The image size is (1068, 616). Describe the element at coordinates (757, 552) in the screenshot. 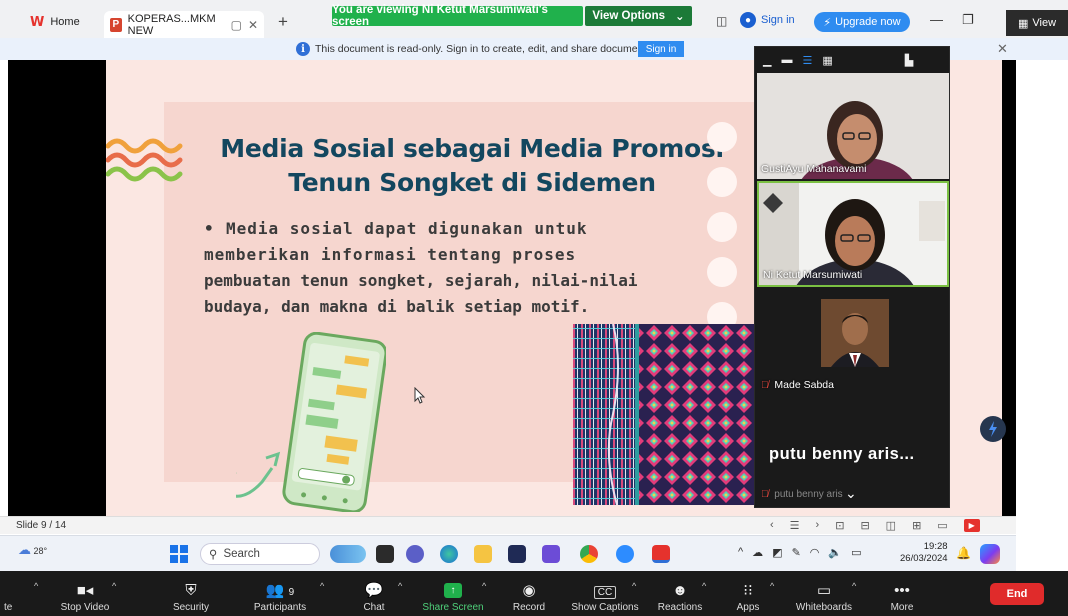

I see `cloud-icon: ☁` at that location.